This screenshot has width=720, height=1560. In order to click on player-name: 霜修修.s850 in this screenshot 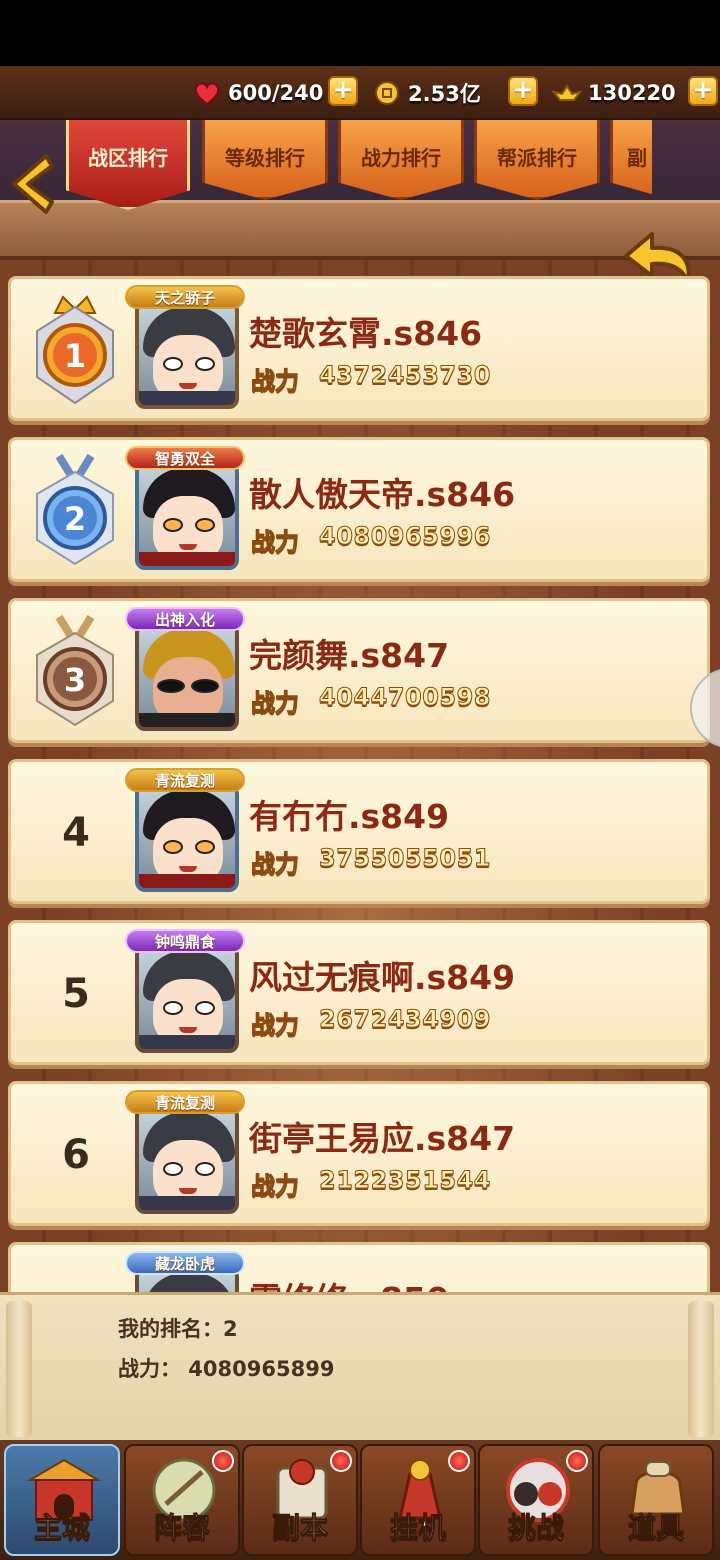, I will do `click(349, 1282)`.